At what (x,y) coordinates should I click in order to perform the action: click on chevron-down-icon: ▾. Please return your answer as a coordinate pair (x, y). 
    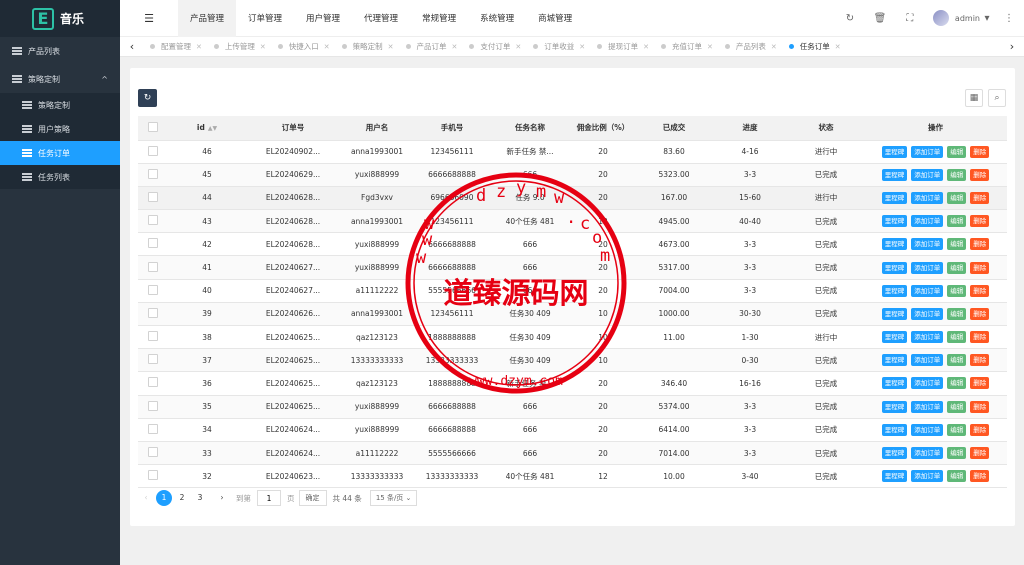
    Looking at the image, I should click on (987, 18).